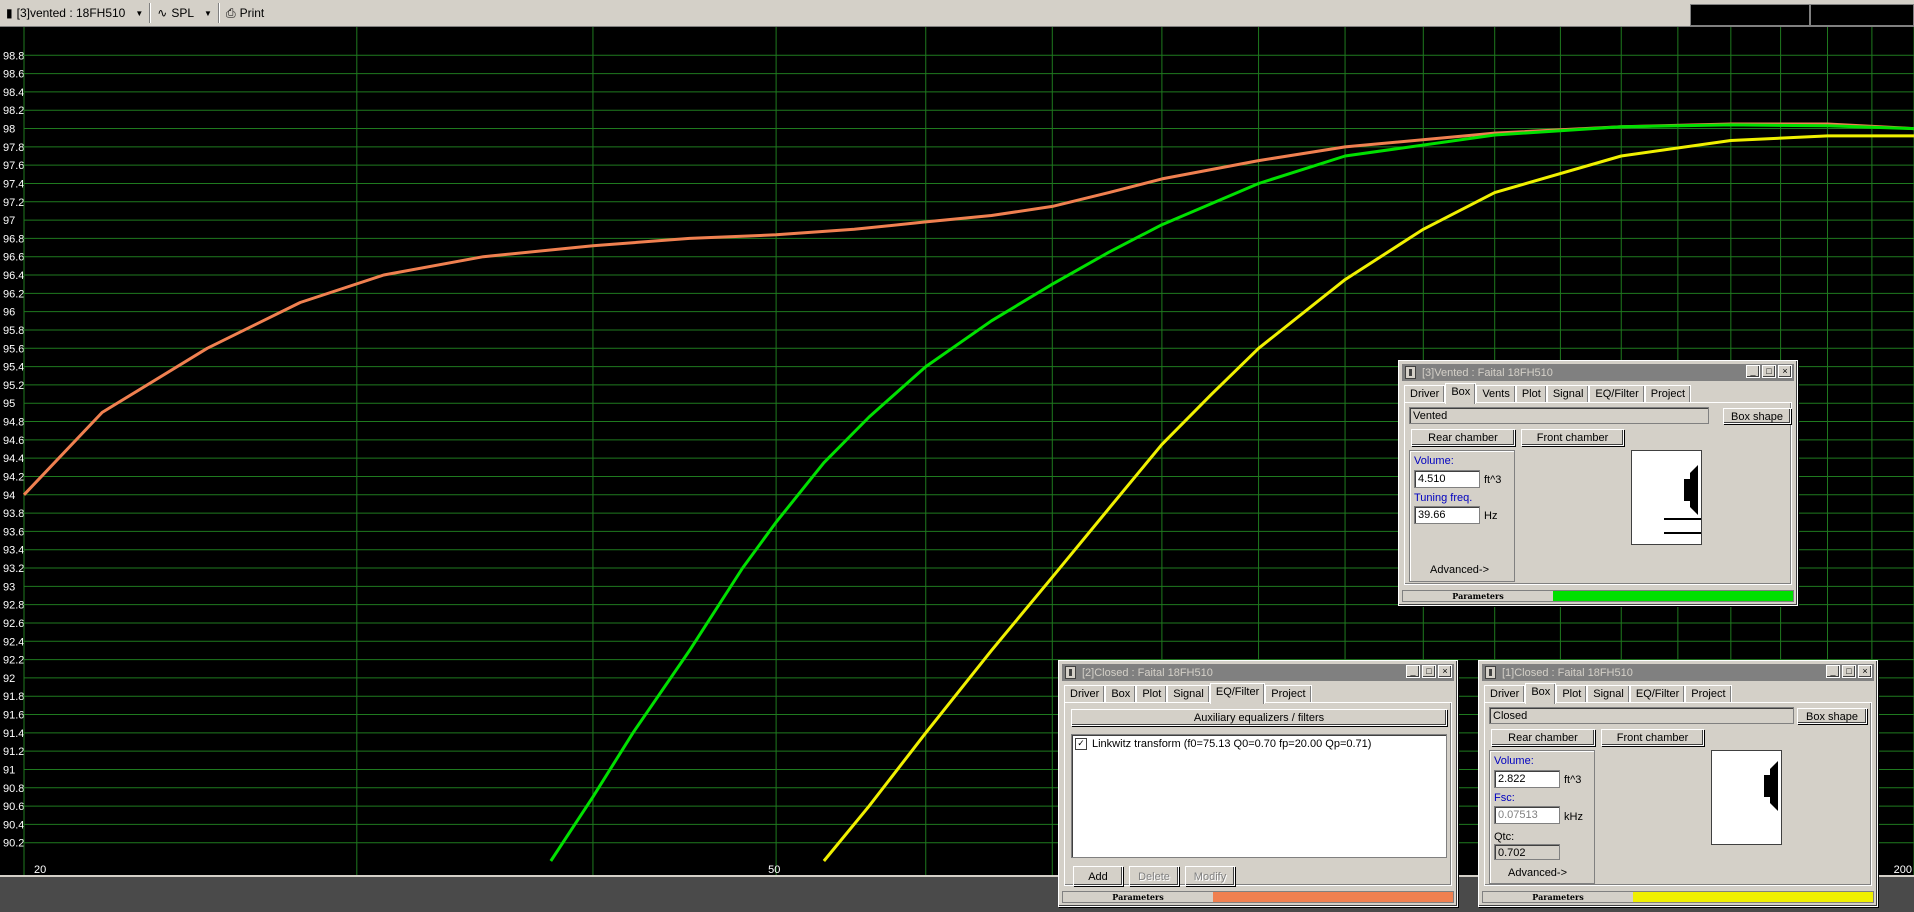 The width and height of the screenshot is (1914, 912). I want to click on window-icon, so click(1070, 672).